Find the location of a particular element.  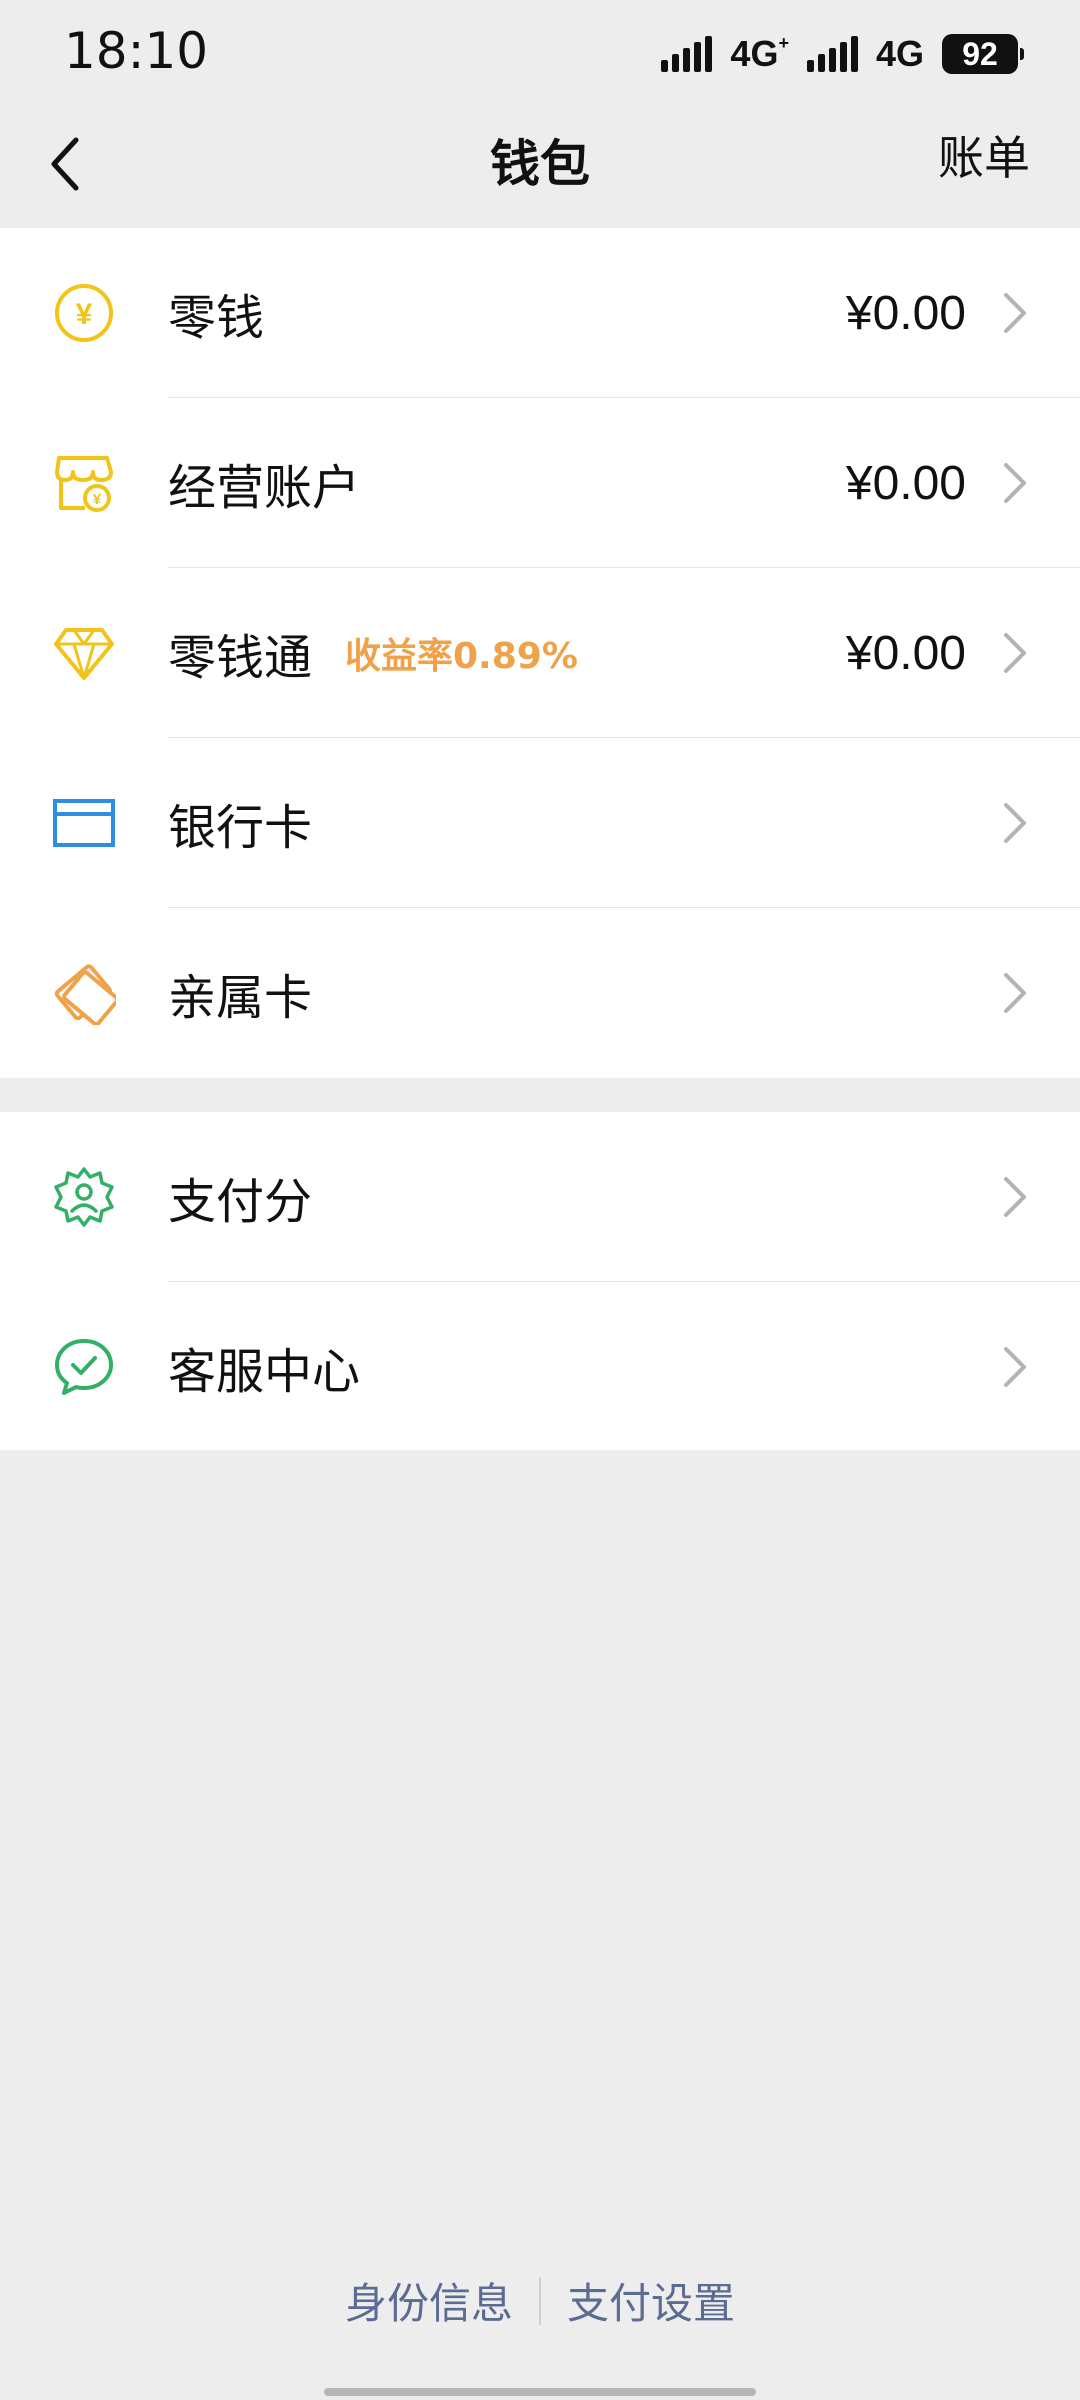

payment-settings-link: 支付设置 is located at coordinates (651, 2300).